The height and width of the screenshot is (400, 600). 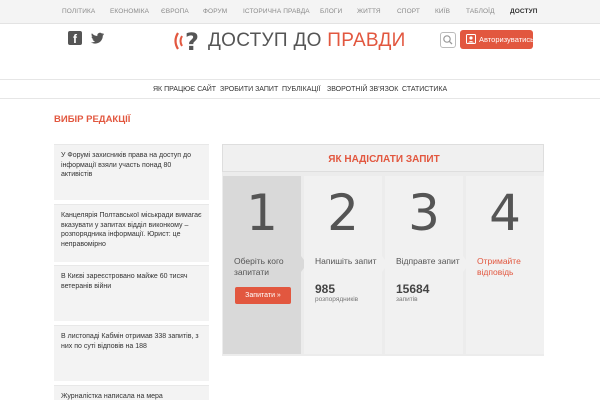 I want to click on topnav-item-life: ЖИТТЯ, so click(x=369, y=11).